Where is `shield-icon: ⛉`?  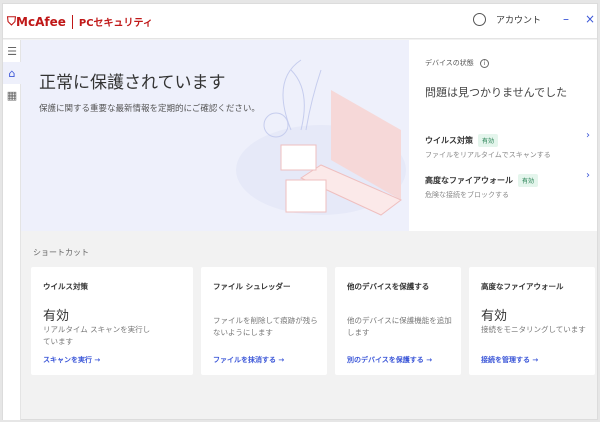
shield-icon: ⛉ is located at coordinates (12, 21).